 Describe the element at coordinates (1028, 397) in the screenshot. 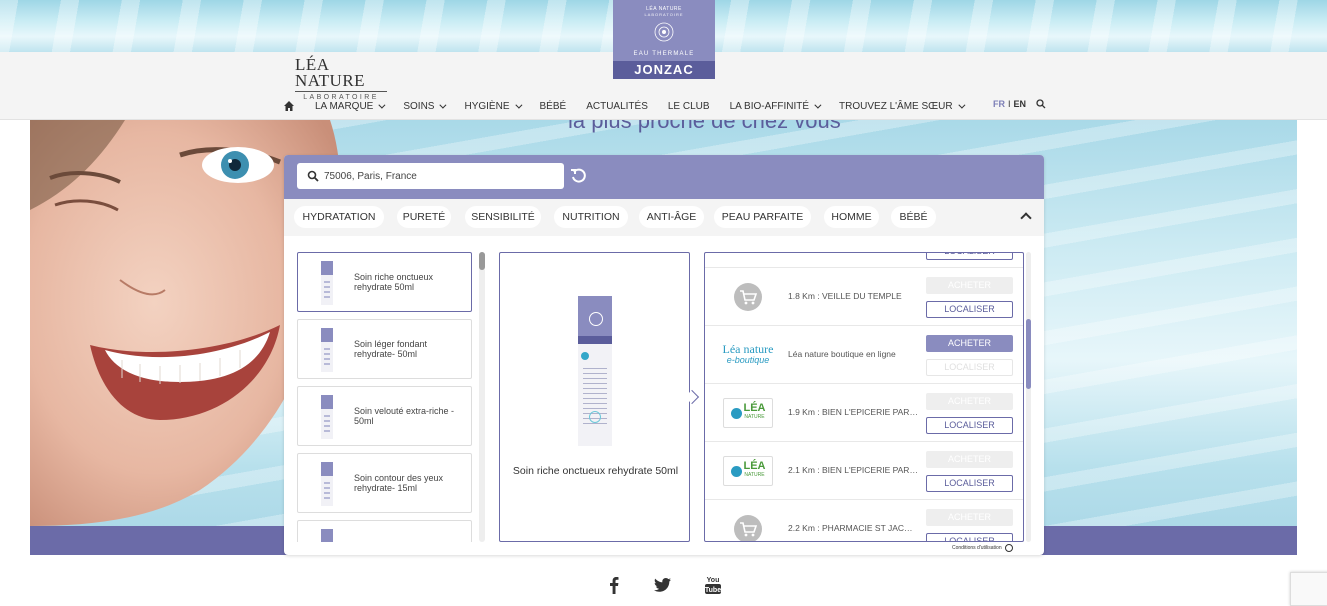

I see `store-list-scrollbar` at that location.